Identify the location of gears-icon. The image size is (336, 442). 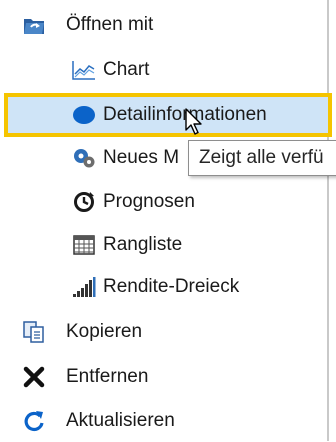
(84, 158).